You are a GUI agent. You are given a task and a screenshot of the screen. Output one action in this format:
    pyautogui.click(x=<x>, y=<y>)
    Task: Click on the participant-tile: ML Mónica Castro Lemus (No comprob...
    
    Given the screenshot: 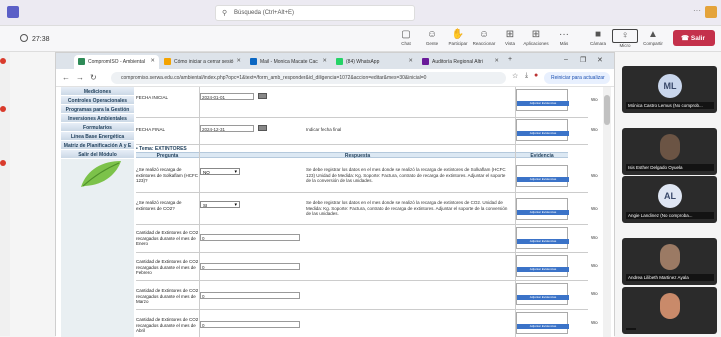 What is the action you would take?
    pyautogui.click(x=669, y=89)
    